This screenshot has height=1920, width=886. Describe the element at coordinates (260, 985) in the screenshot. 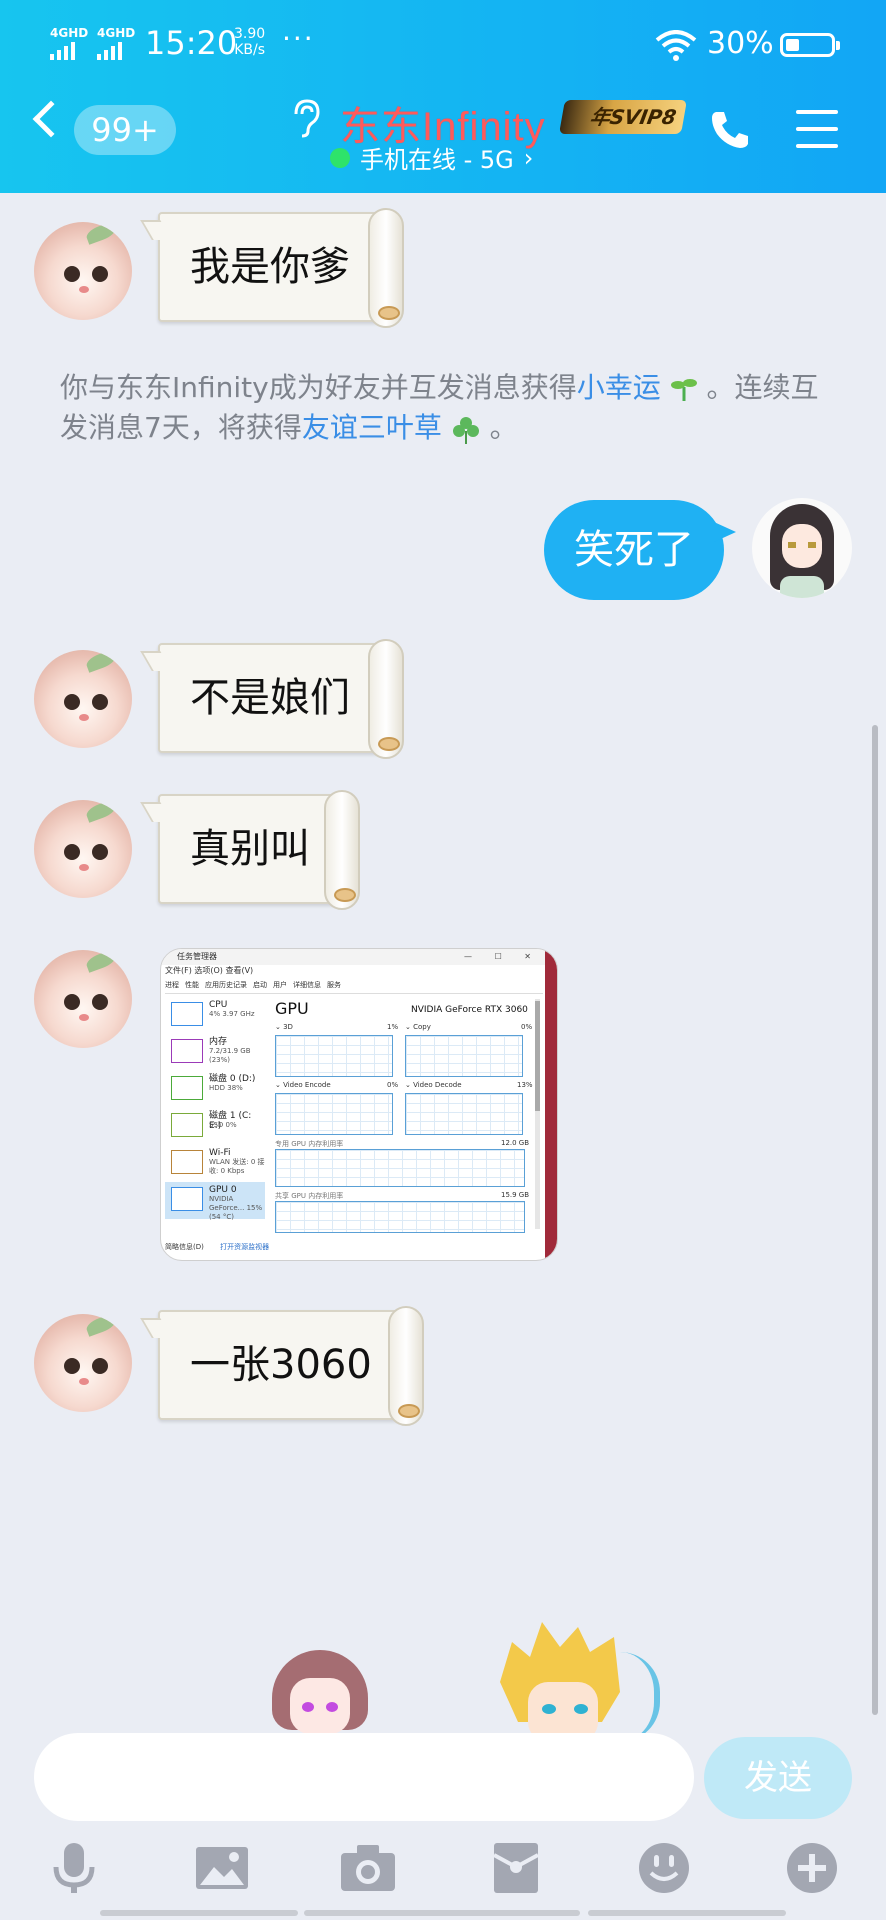

I see `tab-startup: 启动` at that location.